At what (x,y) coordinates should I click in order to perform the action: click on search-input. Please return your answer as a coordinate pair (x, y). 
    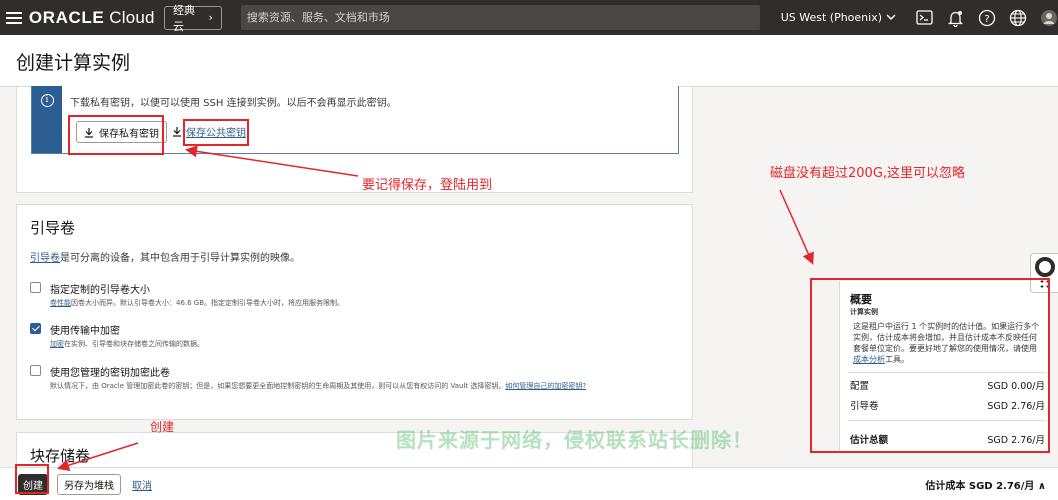
    Looking at the image, I should click on (503, 17).